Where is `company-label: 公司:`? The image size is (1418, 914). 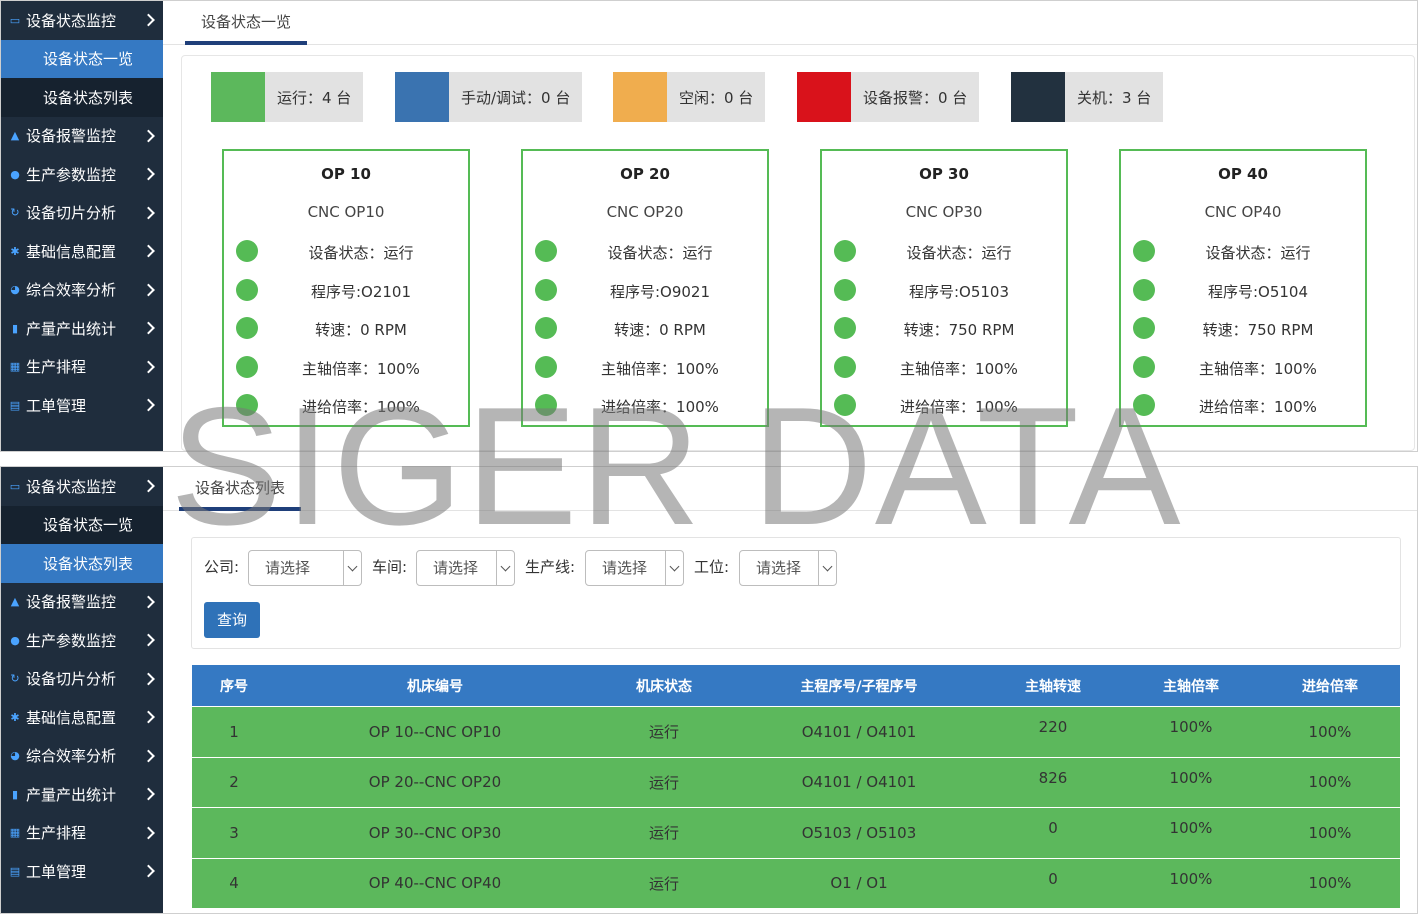 company-label: 公司: is located at coordinates (222, 567).